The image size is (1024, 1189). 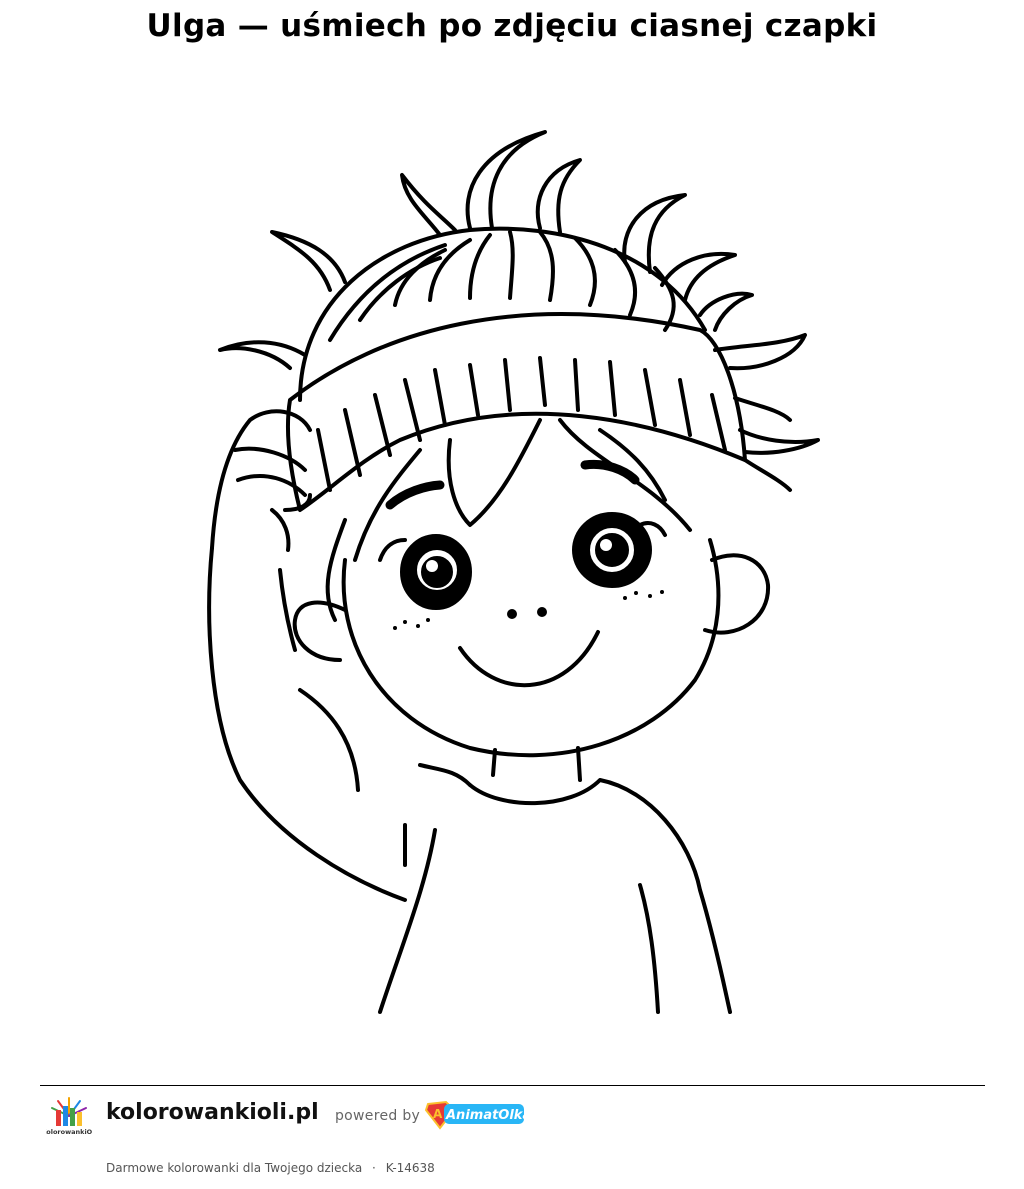 I want to click on page-title: Ulga — uśmiech po zdjęciu ciasnej czapki, so click(x=512, y=26).